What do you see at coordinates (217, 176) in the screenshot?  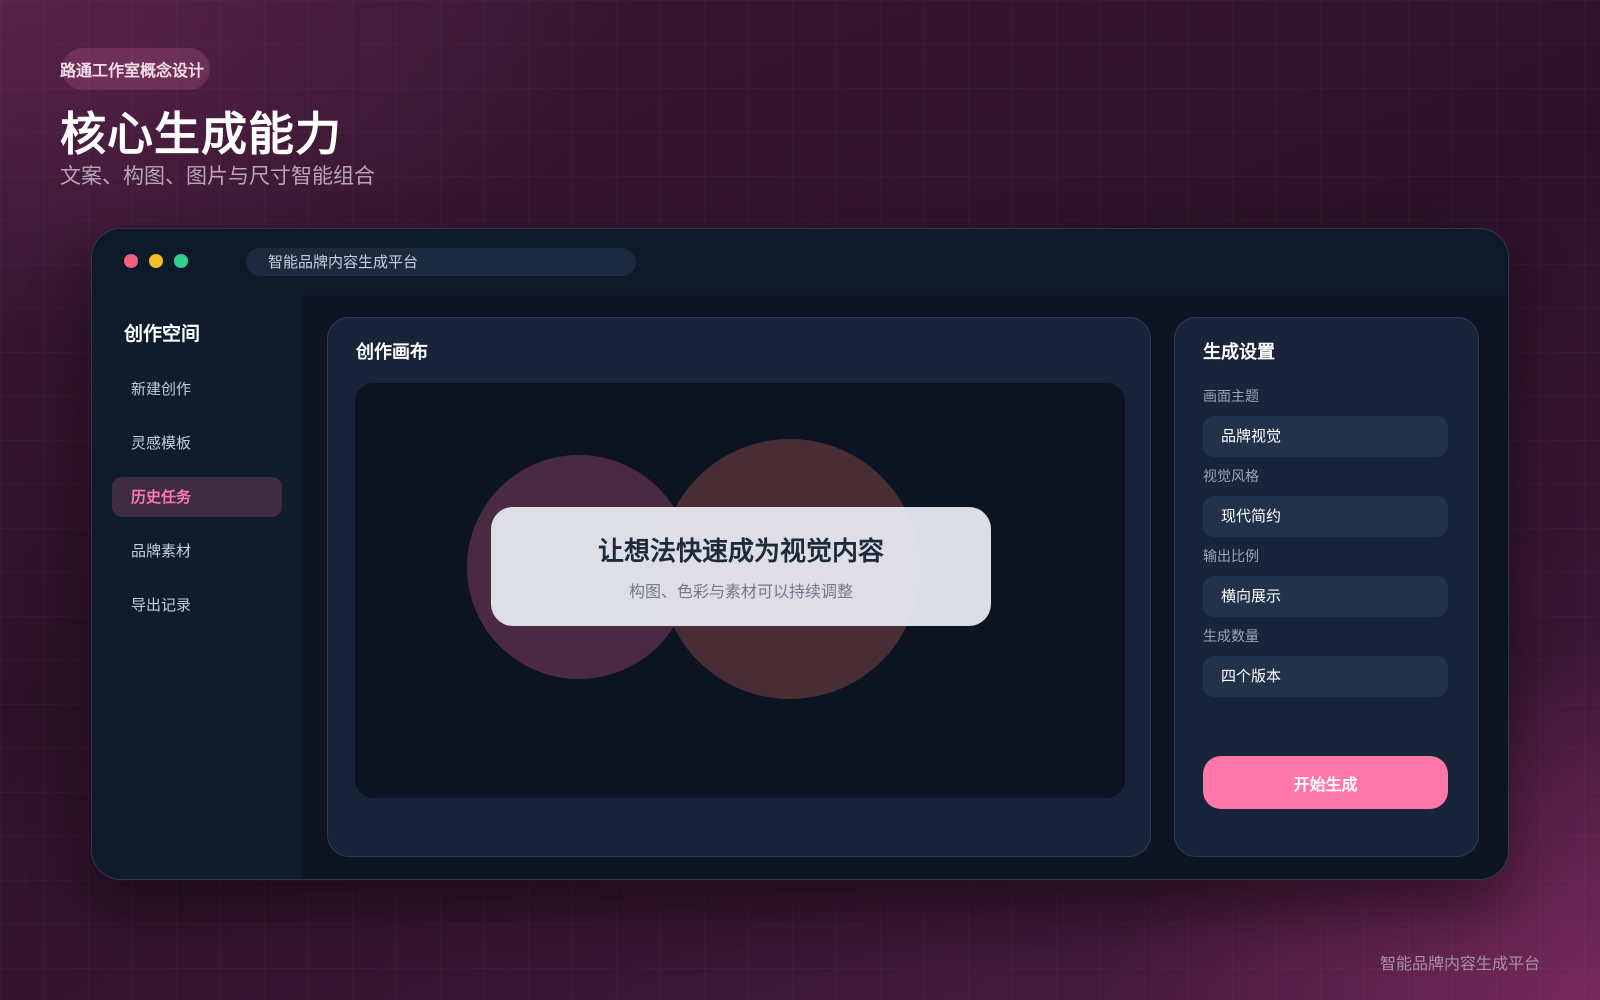 I see `page-subtitle: 文案、构图、图片与尺寸智能组合` at bounding box center [217, 176].